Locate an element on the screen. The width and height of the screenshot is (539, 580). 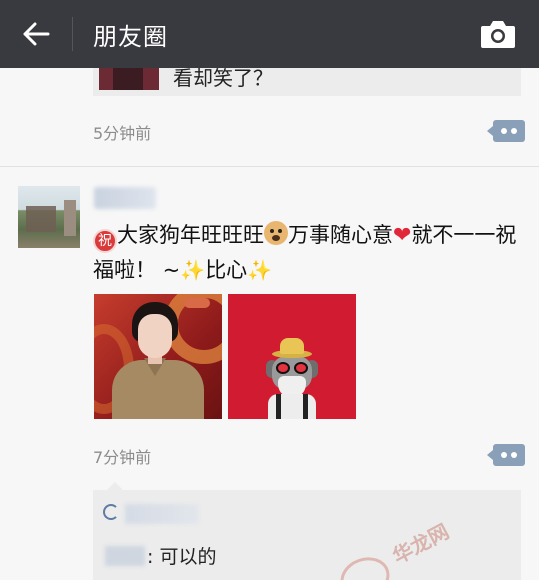
arrow-left-icon is located at coordinates (36, 34).